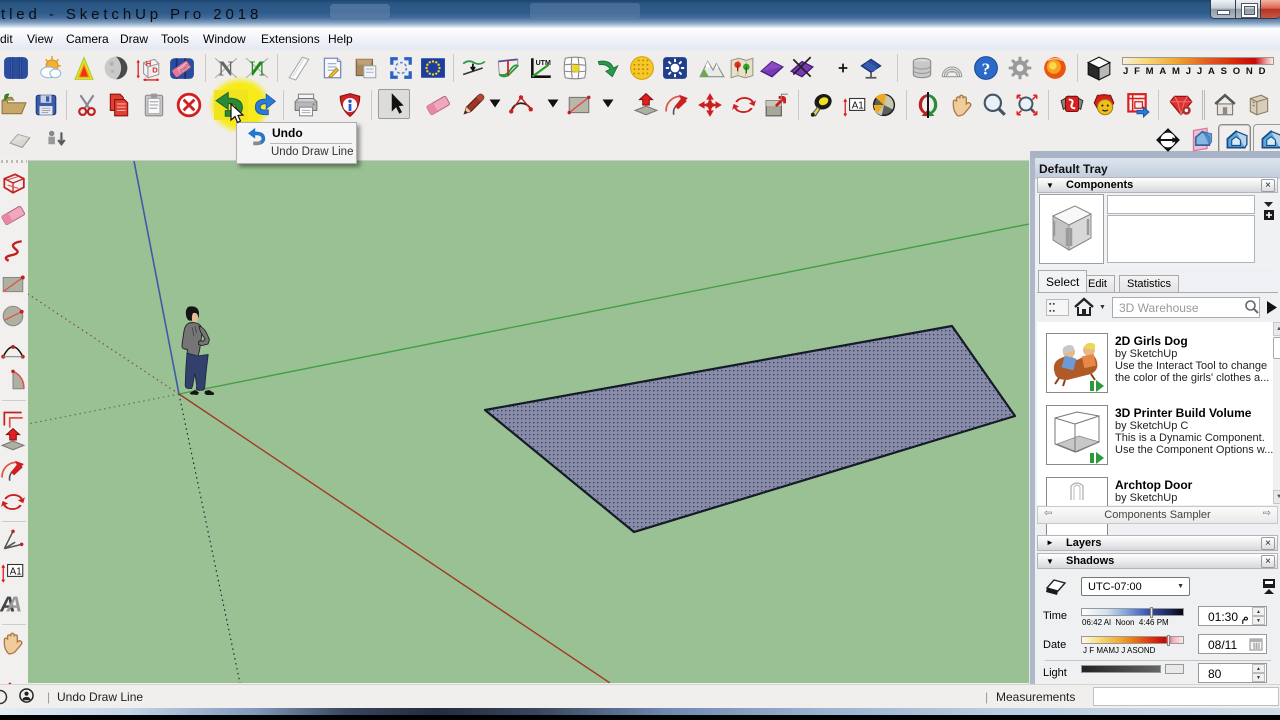 This screenshot has height=720, width=1280. Describe the element at coordinates (14, 604) in the screenshot. I see `svg-text: A` at that location.